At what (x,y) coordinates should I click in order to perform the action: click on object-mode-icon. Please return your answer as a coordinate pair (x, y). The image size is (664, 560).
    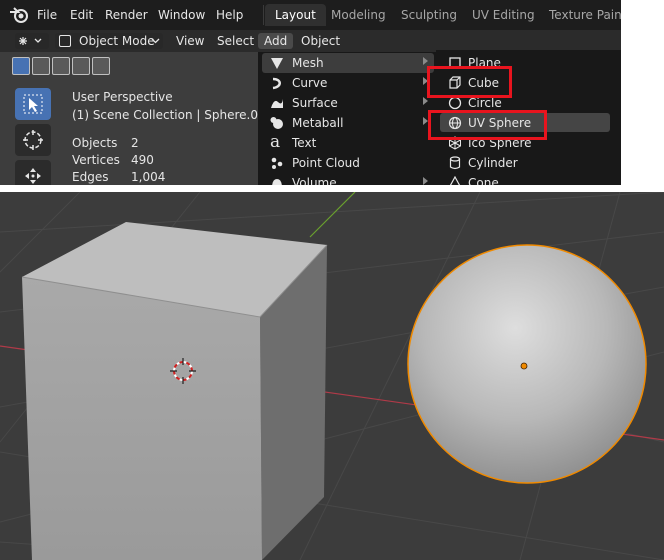
    Looking at the image, I should click on (65, 41).